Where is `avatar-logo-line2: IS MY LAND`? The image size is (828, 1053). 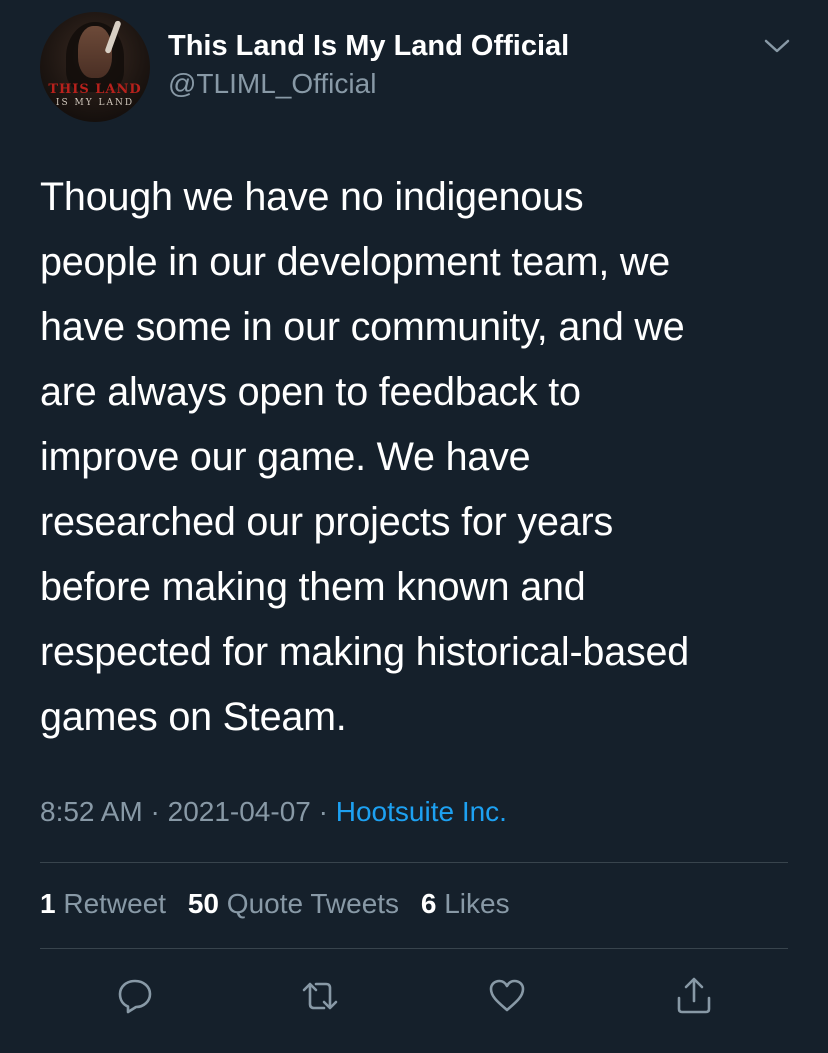
avatar-logo-line2: IS MY LAND is located at coordinates (95, 103).